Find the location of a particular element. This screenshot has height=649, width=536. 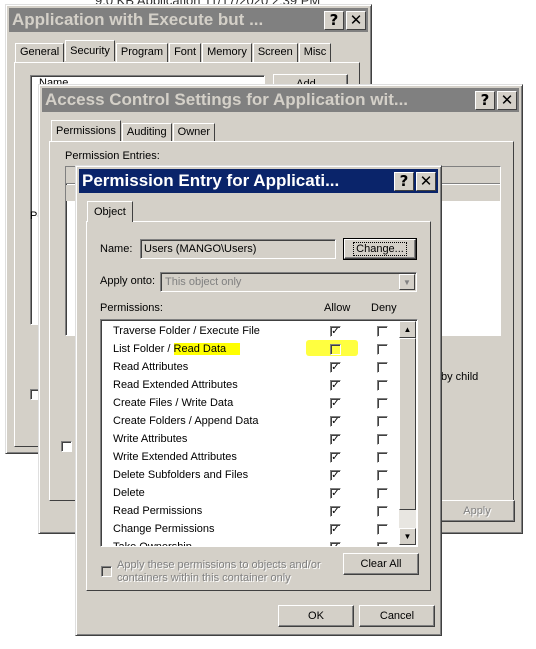

tab-owner: Owner is located at coordinates (194, 132).